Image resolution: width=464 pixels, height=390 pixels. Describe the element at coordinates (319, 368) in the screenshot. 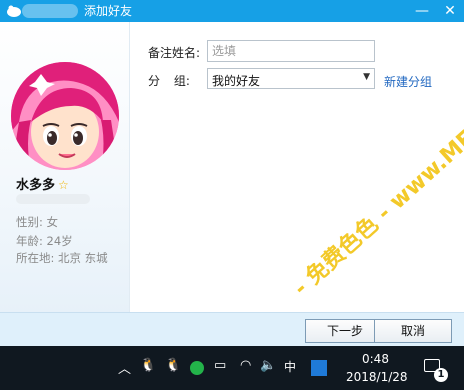

I see `app-tray-icon` at that location.